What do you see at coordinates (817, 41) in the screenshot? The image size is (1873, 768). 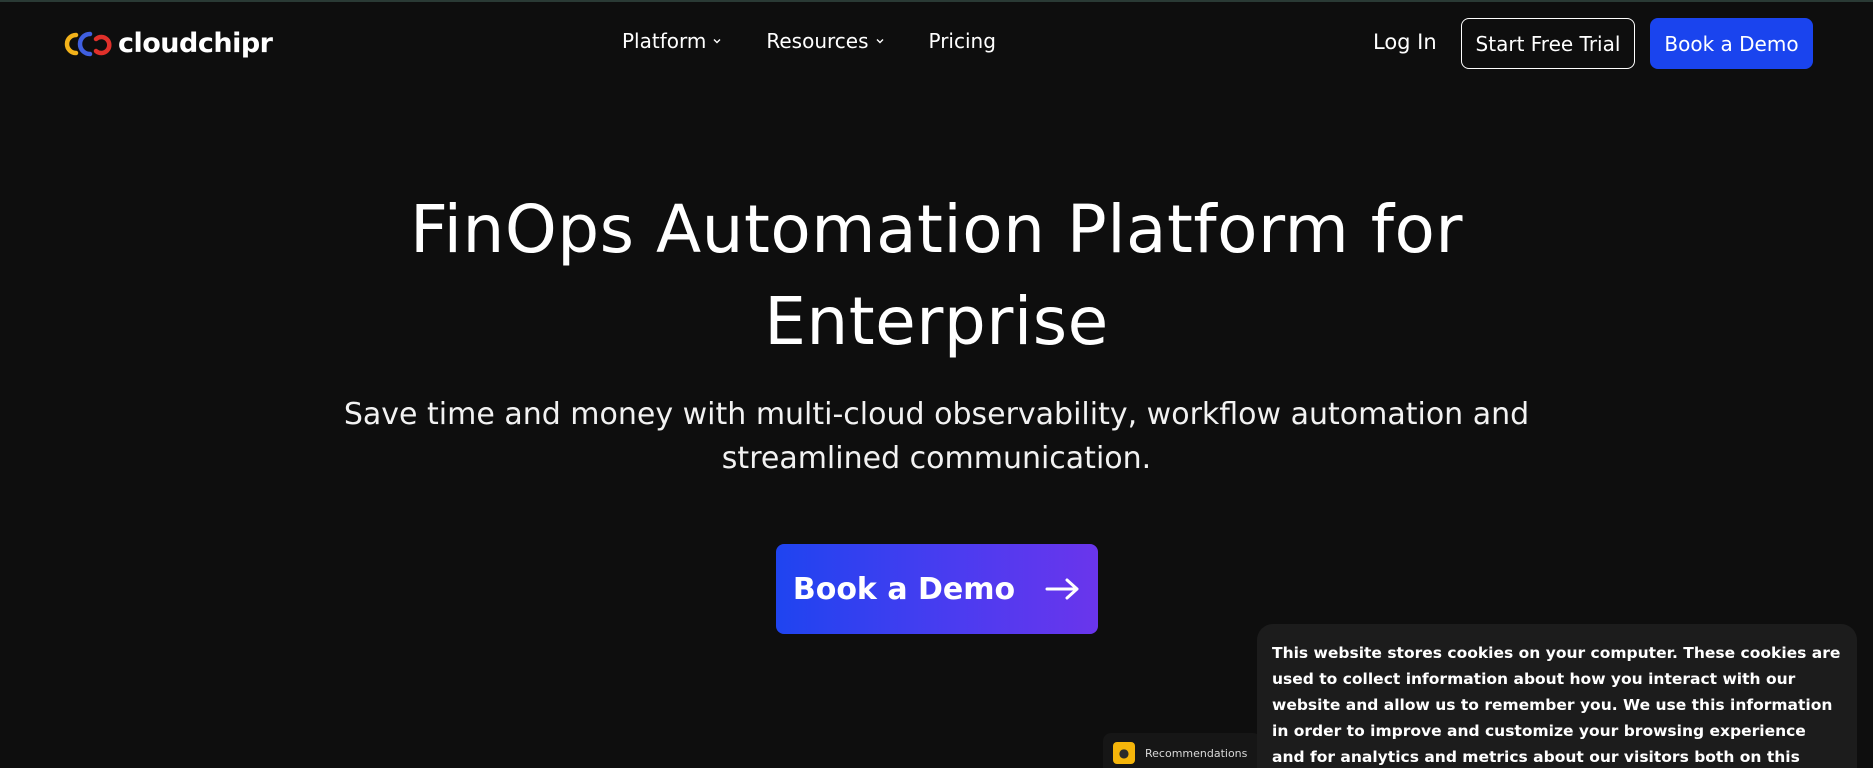 I see `nav-resources-label: Resources` at bounding box center [817, 41].